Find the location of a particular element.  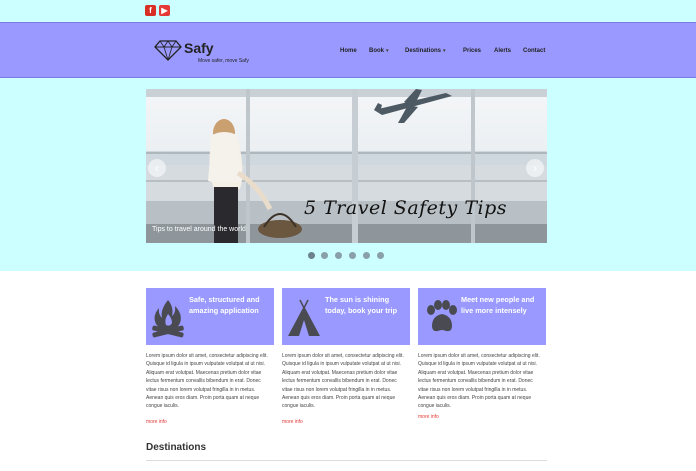

nav-destinations: Destinations ▾ is located at coordinates (425, 51).